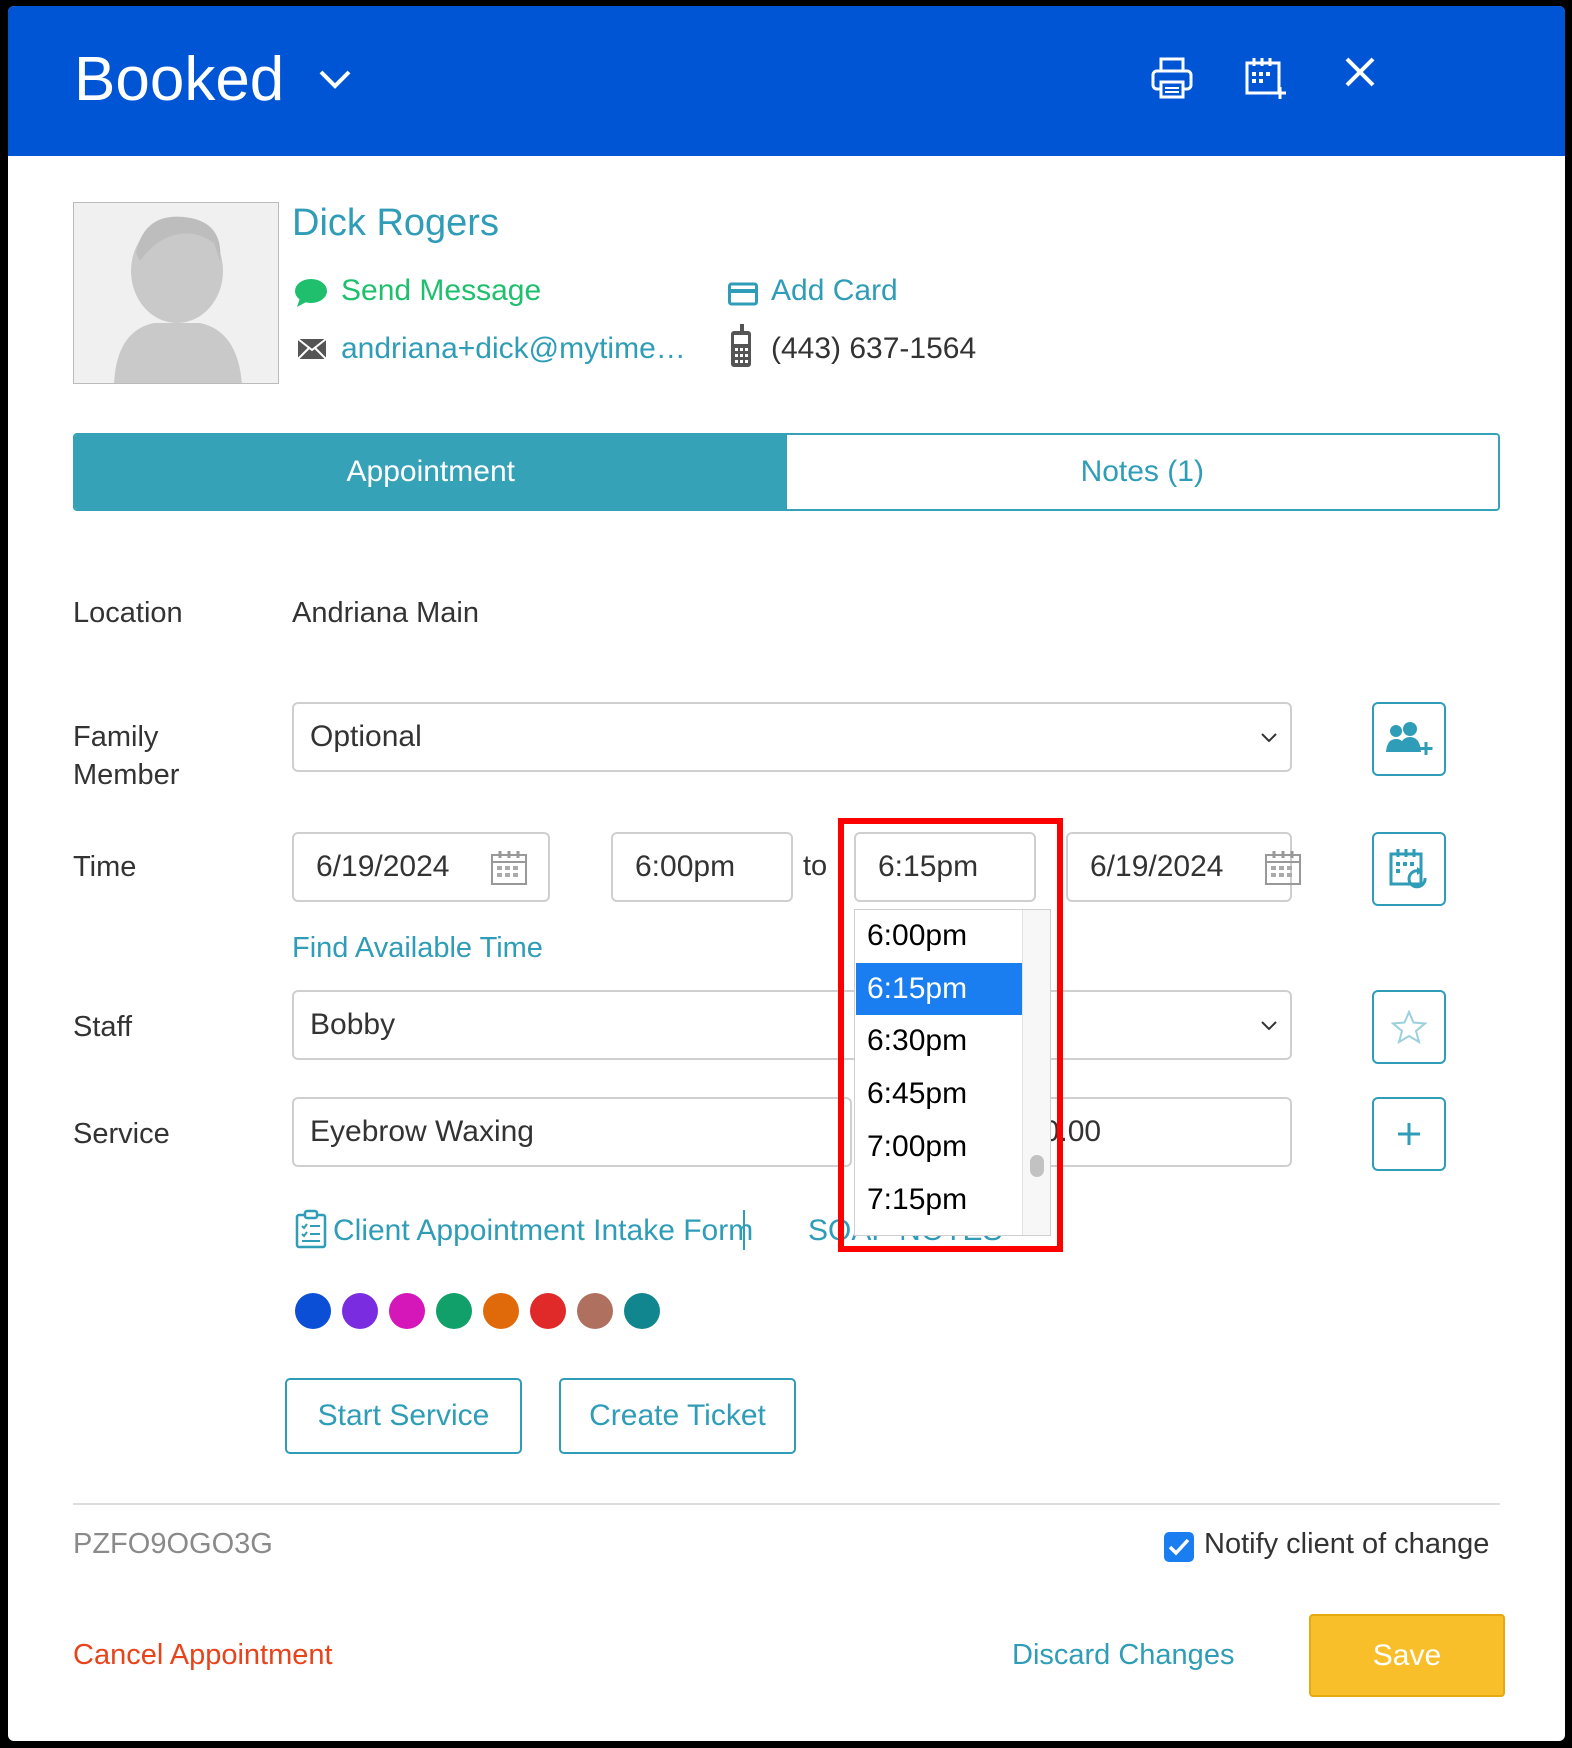  Describe the element at coordinates (743, 294) in the screenshot. I see `credit-card-icon` at that location.